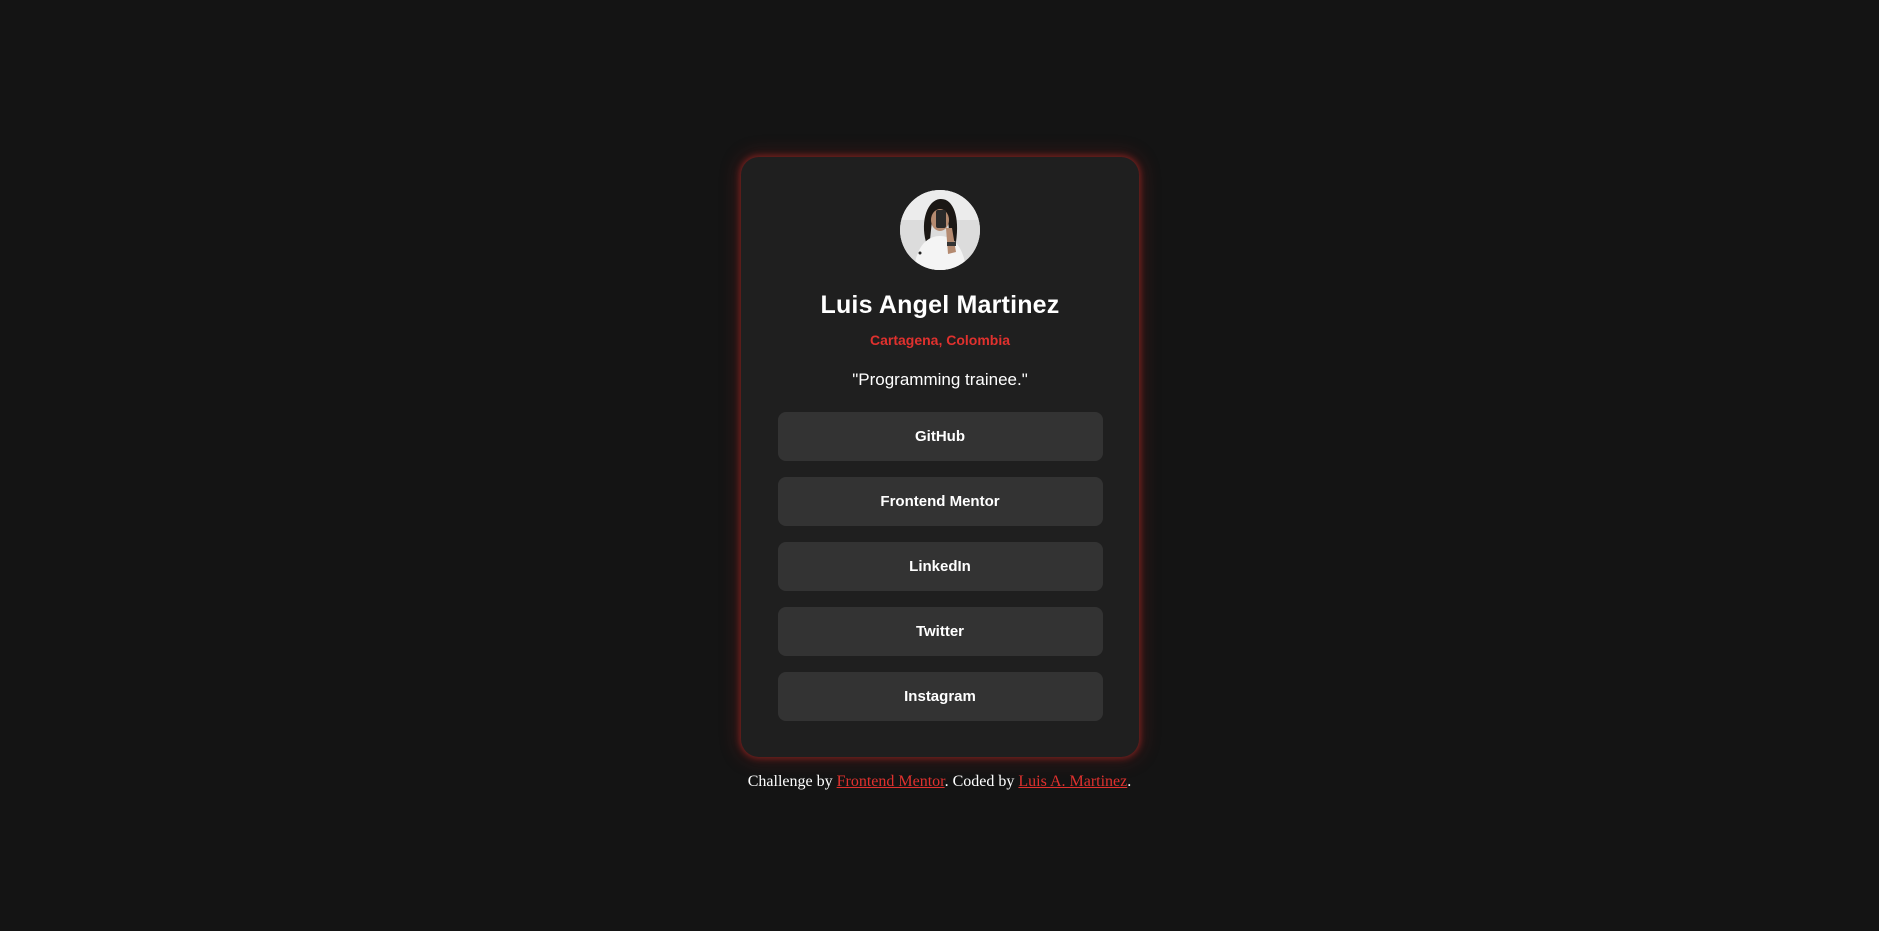 The height and width of the screenshot is (931, 1879). Describe the element at coordinates (1072, 781) in the screenshot. I see `author-attribution-link: Luis A. Martinez` at that location.